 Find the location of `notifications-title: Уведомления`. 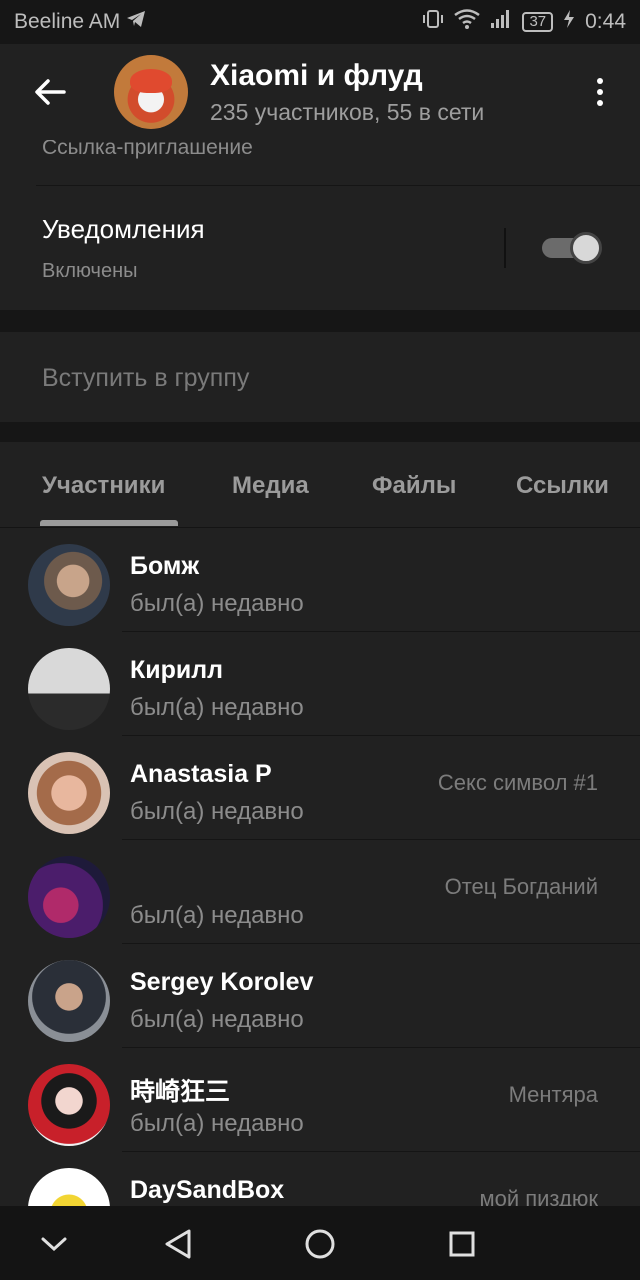

notifications-title: Уведомления is located at coordinates (123, 229).